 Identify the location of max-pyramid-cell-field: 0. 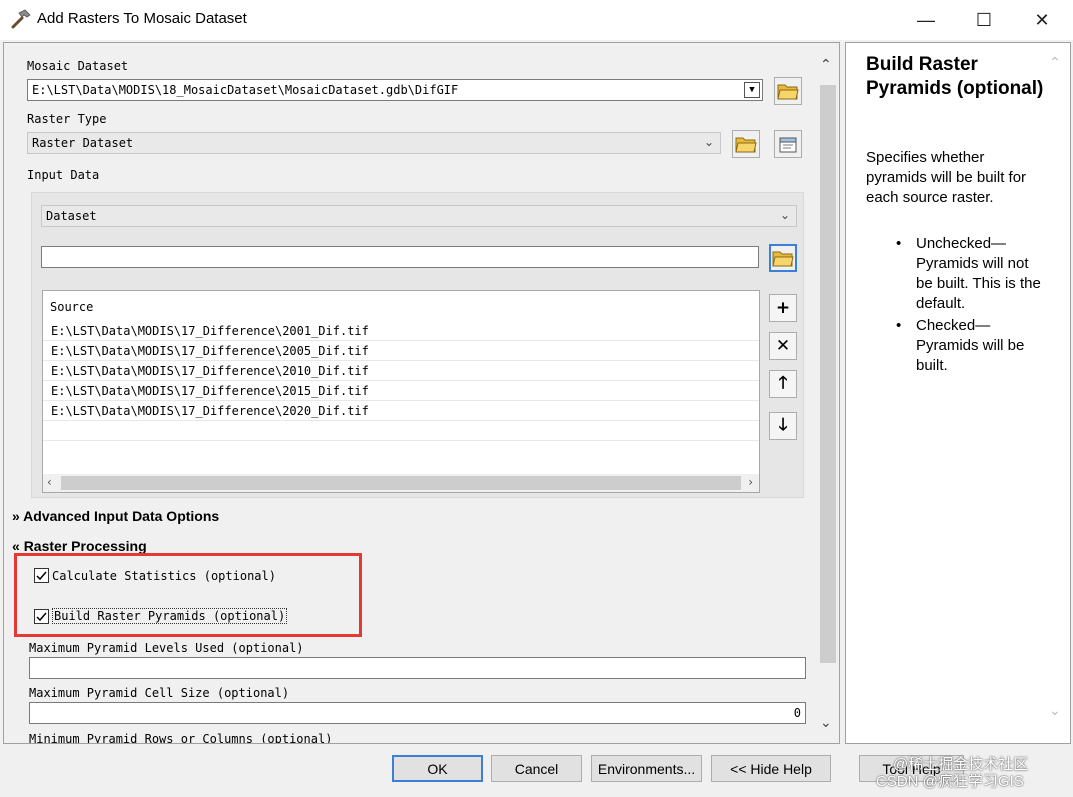
(417, 713).